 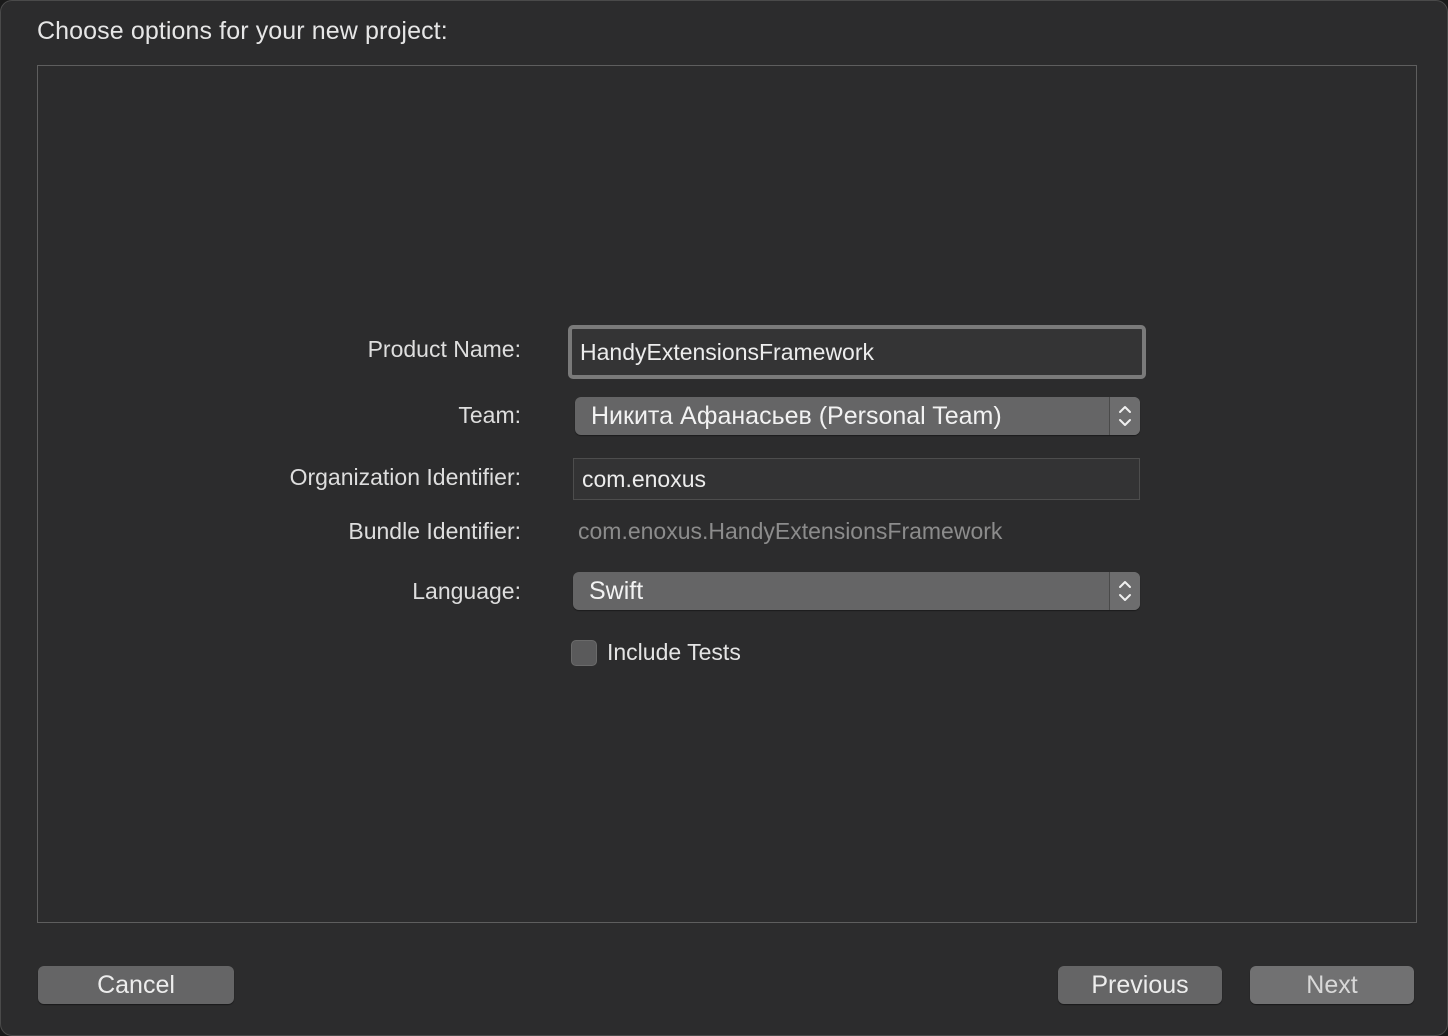 I want to click on next-button: Next, so click(x=1332, y=985).